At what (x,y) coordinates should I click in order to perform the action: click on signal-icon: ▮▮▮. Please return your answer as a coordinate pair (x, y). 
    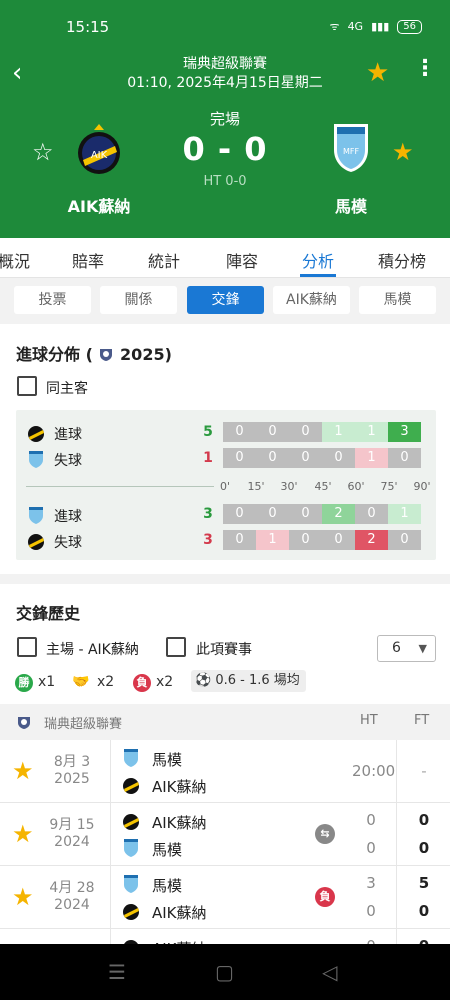
    Looking at the image, I should click on (380, 26).